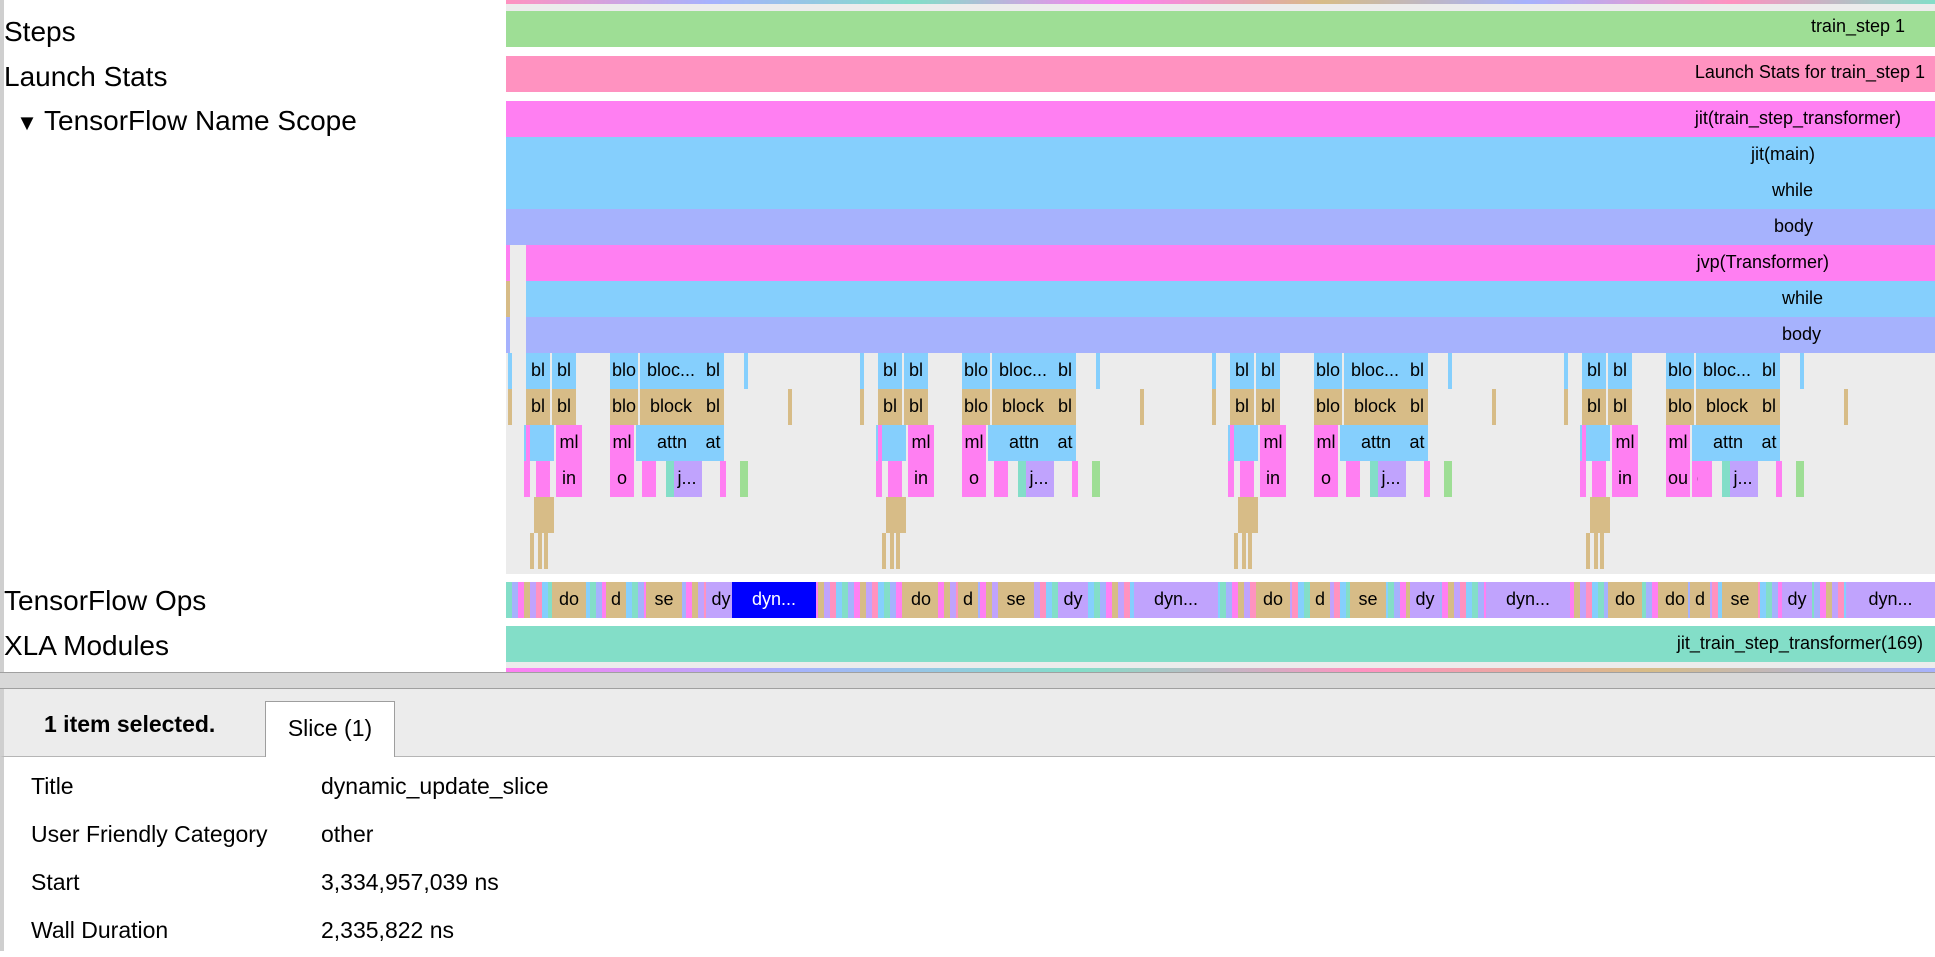 This screenshot has height=957, width=1935. What do you see at coordinates (967, 680) in the screenshot?
I see `panel-splitter` at bounding box center [967, 680].